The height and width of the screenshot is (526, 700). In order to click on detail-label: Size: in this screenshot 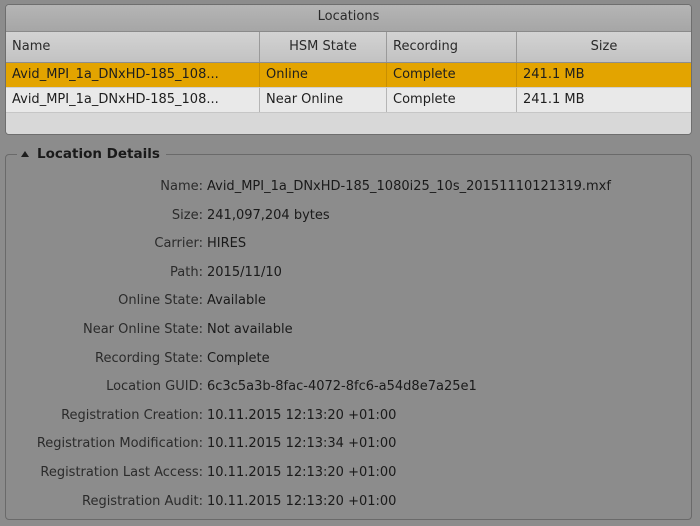, I will do `click(187, 215)`.